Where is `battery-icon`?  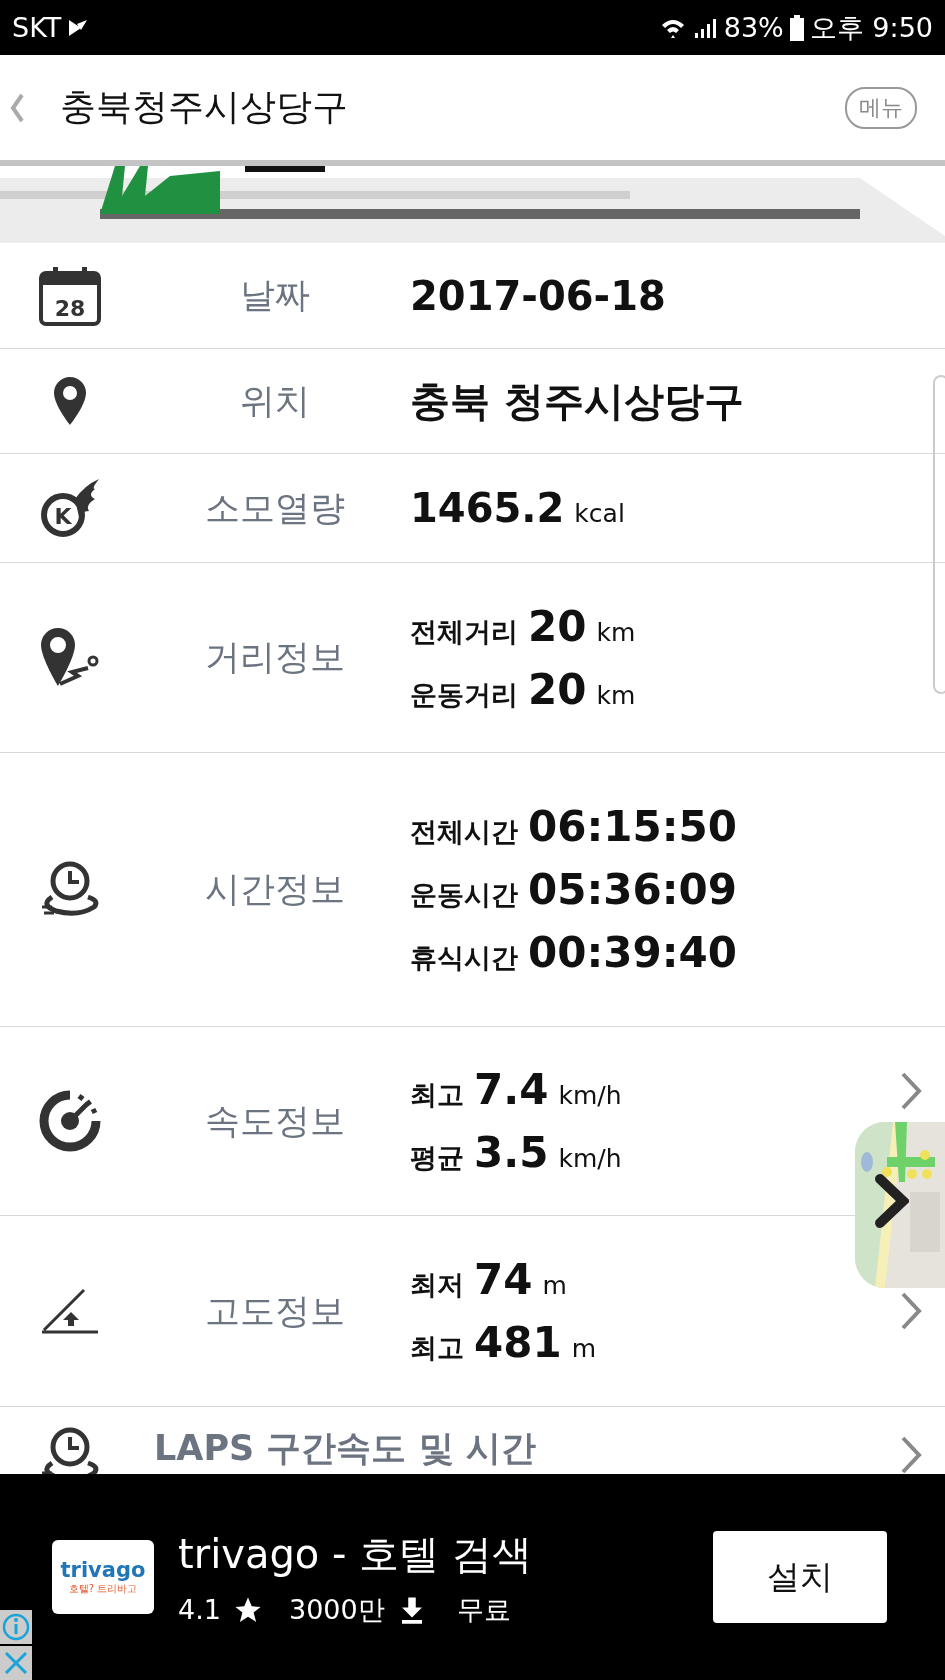 battery-icon is located at coordinates (796, 27).